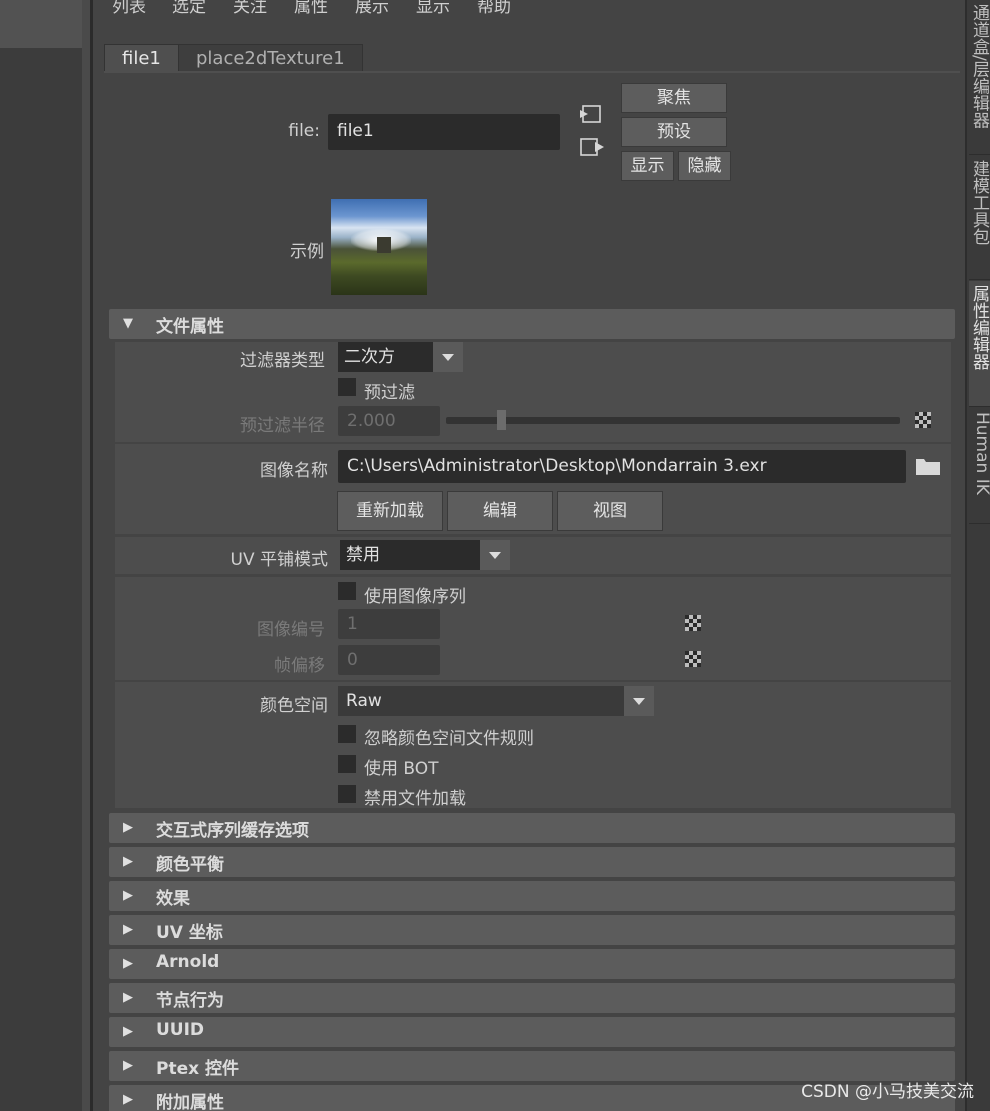 The width and height of the screenshot is (990, 1111). I want to click on menu-selected: 选定, so click(189, 8).